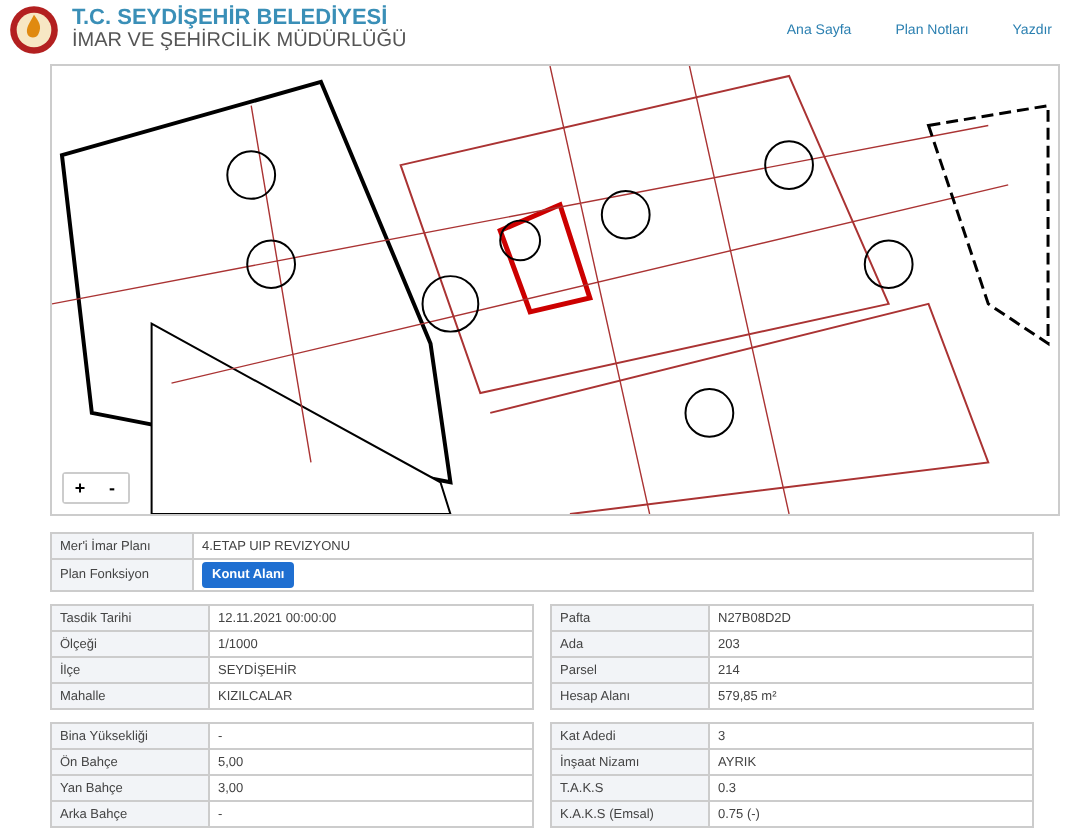 The width and height of the screenshot is (1076, 830). I want to click on department-title: İMAR VE ŞEHİRCİLİK MÜDÜRLÜĞÜ, so click(240, 42).